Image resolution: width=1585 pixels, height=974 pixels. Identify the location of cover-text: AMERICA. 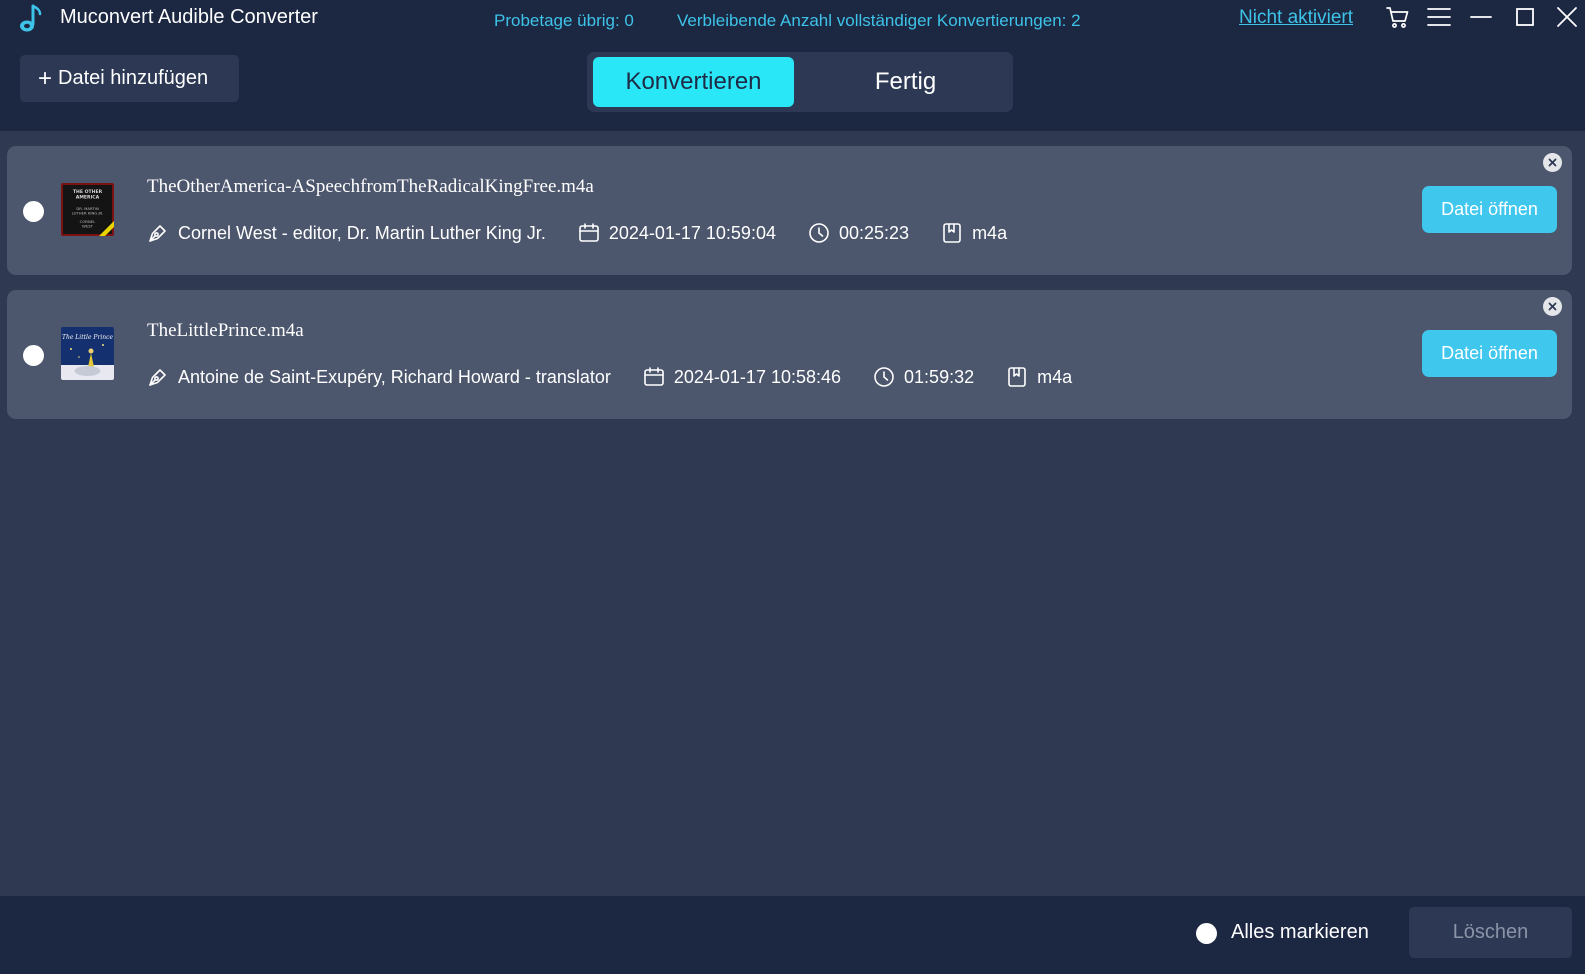
(88, 198).